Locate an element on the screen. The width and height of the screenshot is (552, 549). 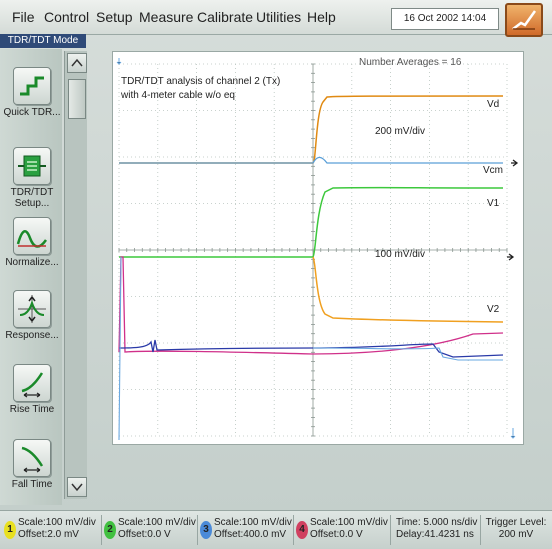
channel-1-text: Scale:100 mV/div Offset:2.0 mV is located at coordinates (57, 529).